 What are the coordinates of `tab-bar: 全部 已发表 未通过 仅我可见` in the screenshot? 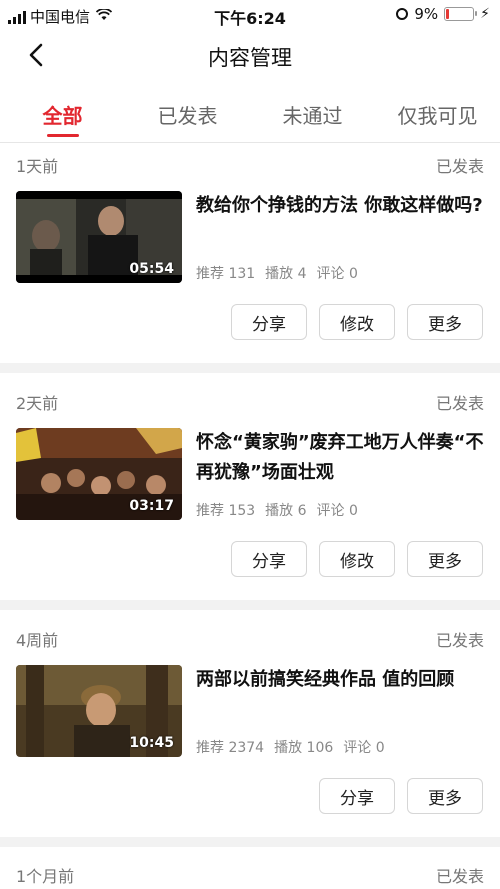 It's located at (250, 117).